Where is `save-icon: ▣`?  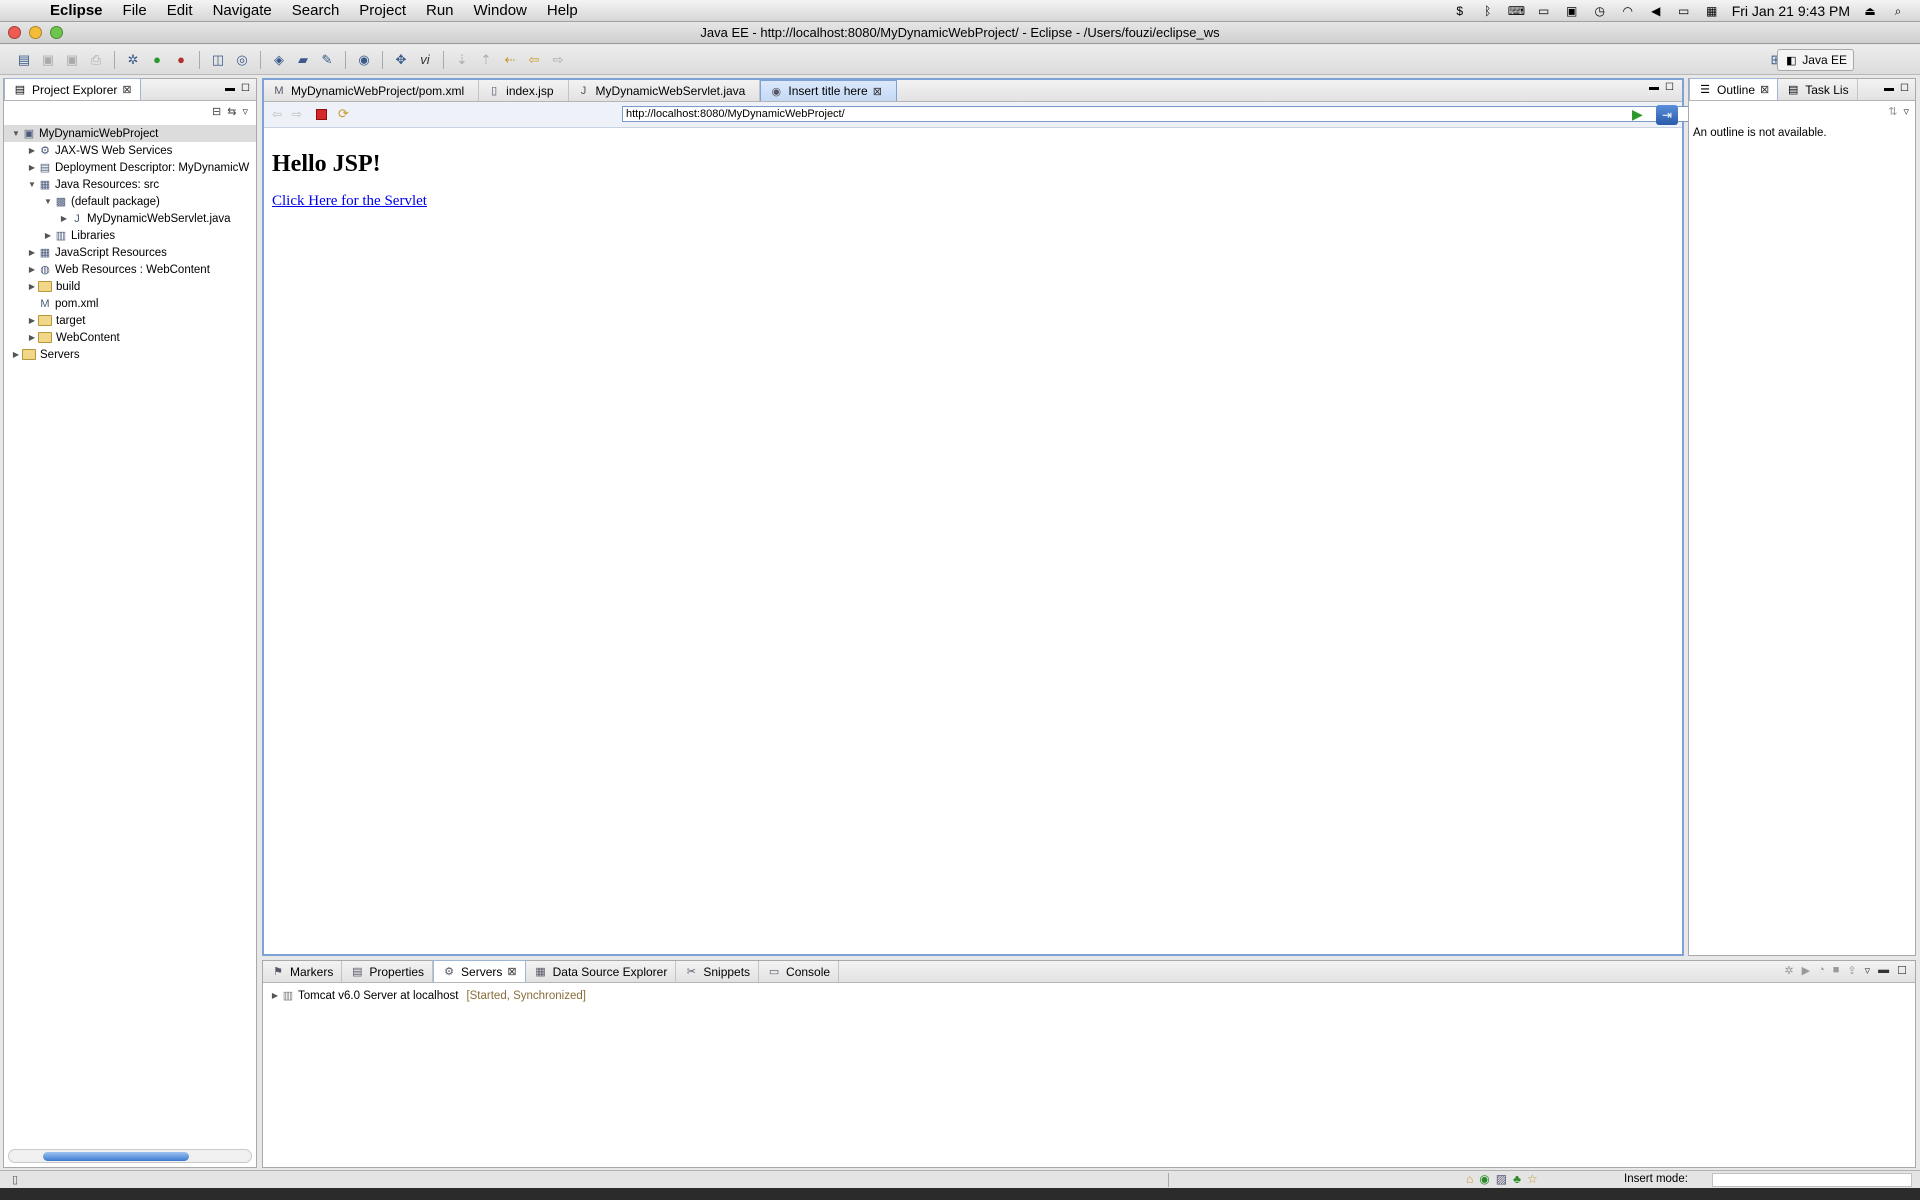
save-icon: ▣ is located at coordinates (48, 60).